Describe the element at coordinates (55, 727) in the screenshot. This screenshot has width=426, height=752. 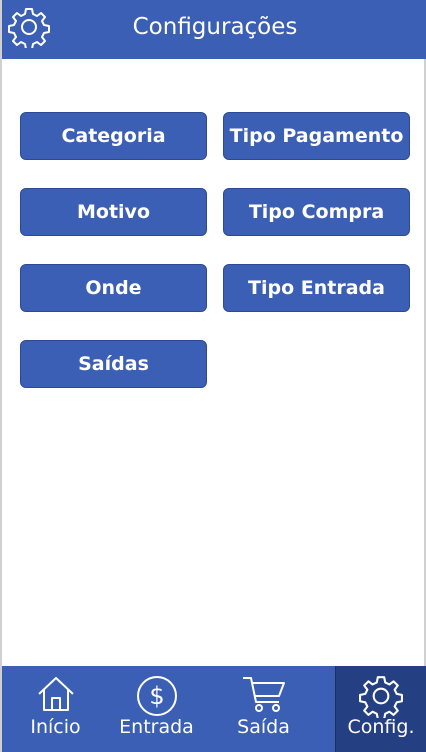
I see `nav-label: Início` at that location.